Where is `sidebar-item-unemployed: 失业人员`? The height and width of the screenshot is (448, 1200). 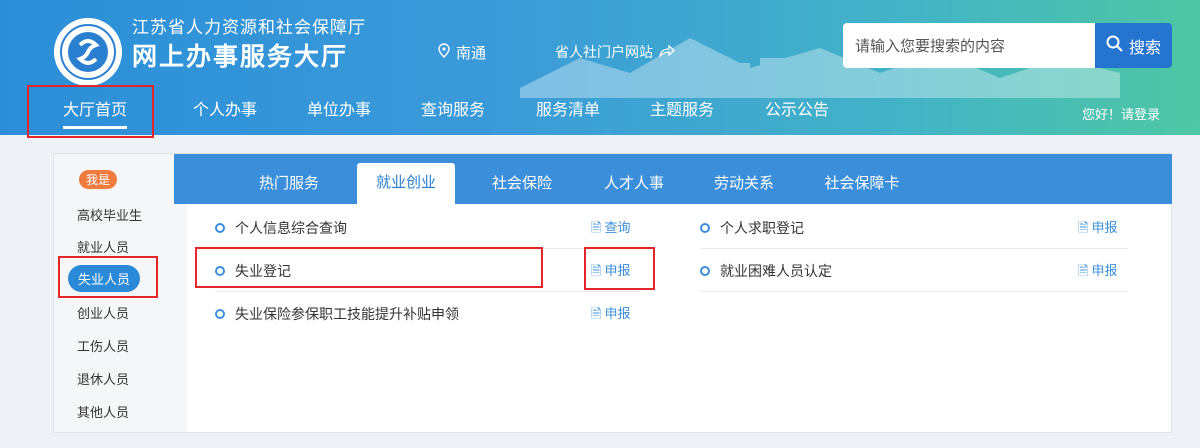 sidebar-item-unemployed: 失业人员 is located at coordinates (120, 278).